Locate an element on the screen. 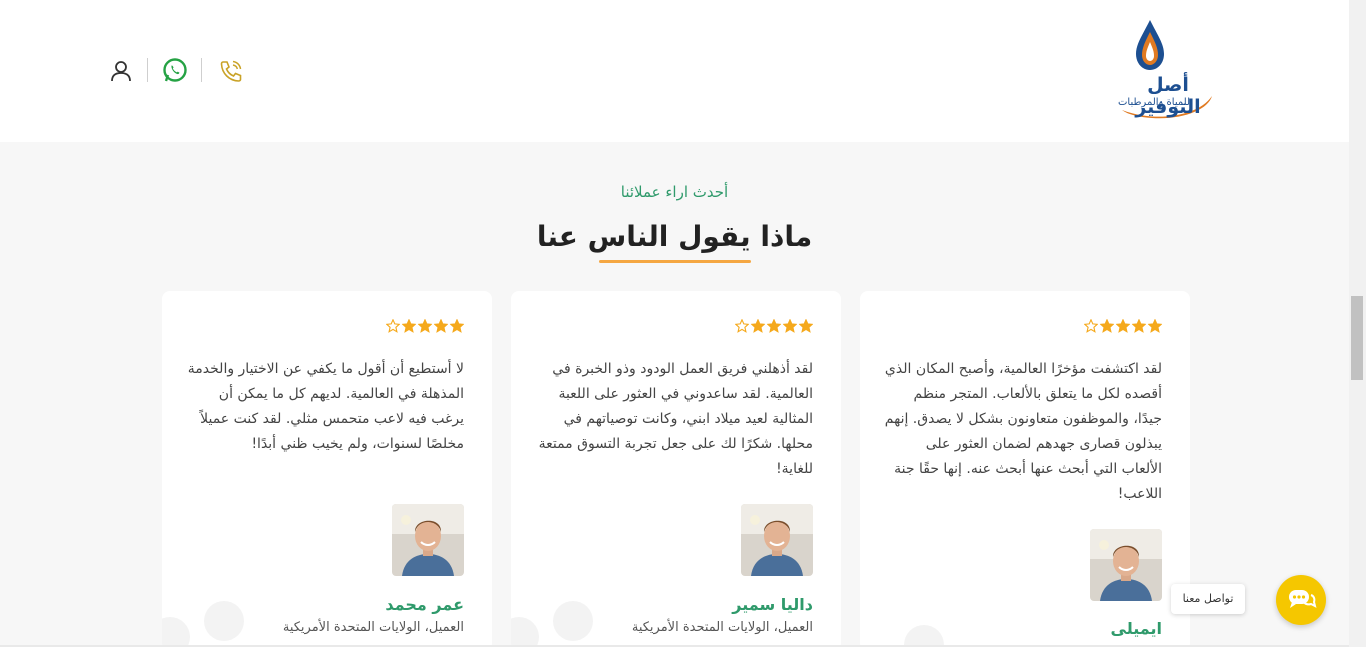 This screenshot has width=1366, height=647. user-icon is located at coordinates (121, 71).